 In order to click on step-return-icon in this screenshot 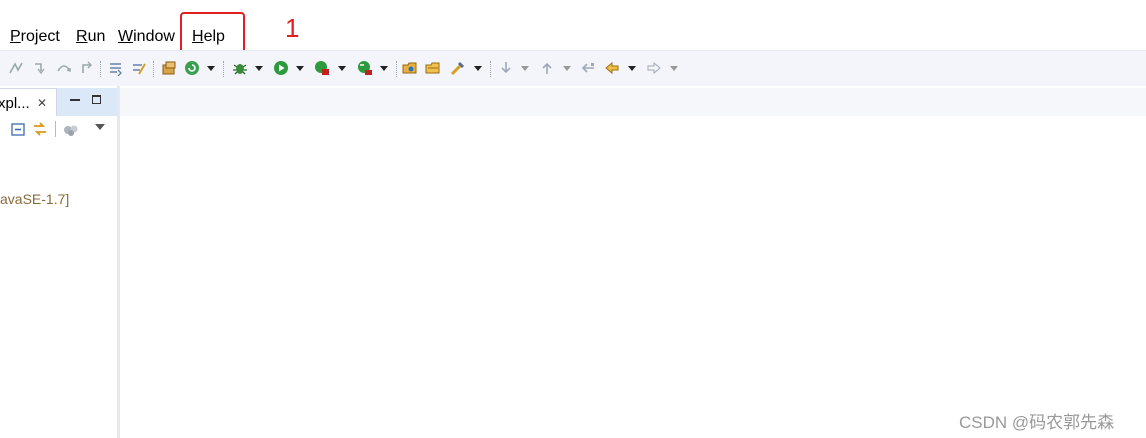, I will do `click(87, 68)`.